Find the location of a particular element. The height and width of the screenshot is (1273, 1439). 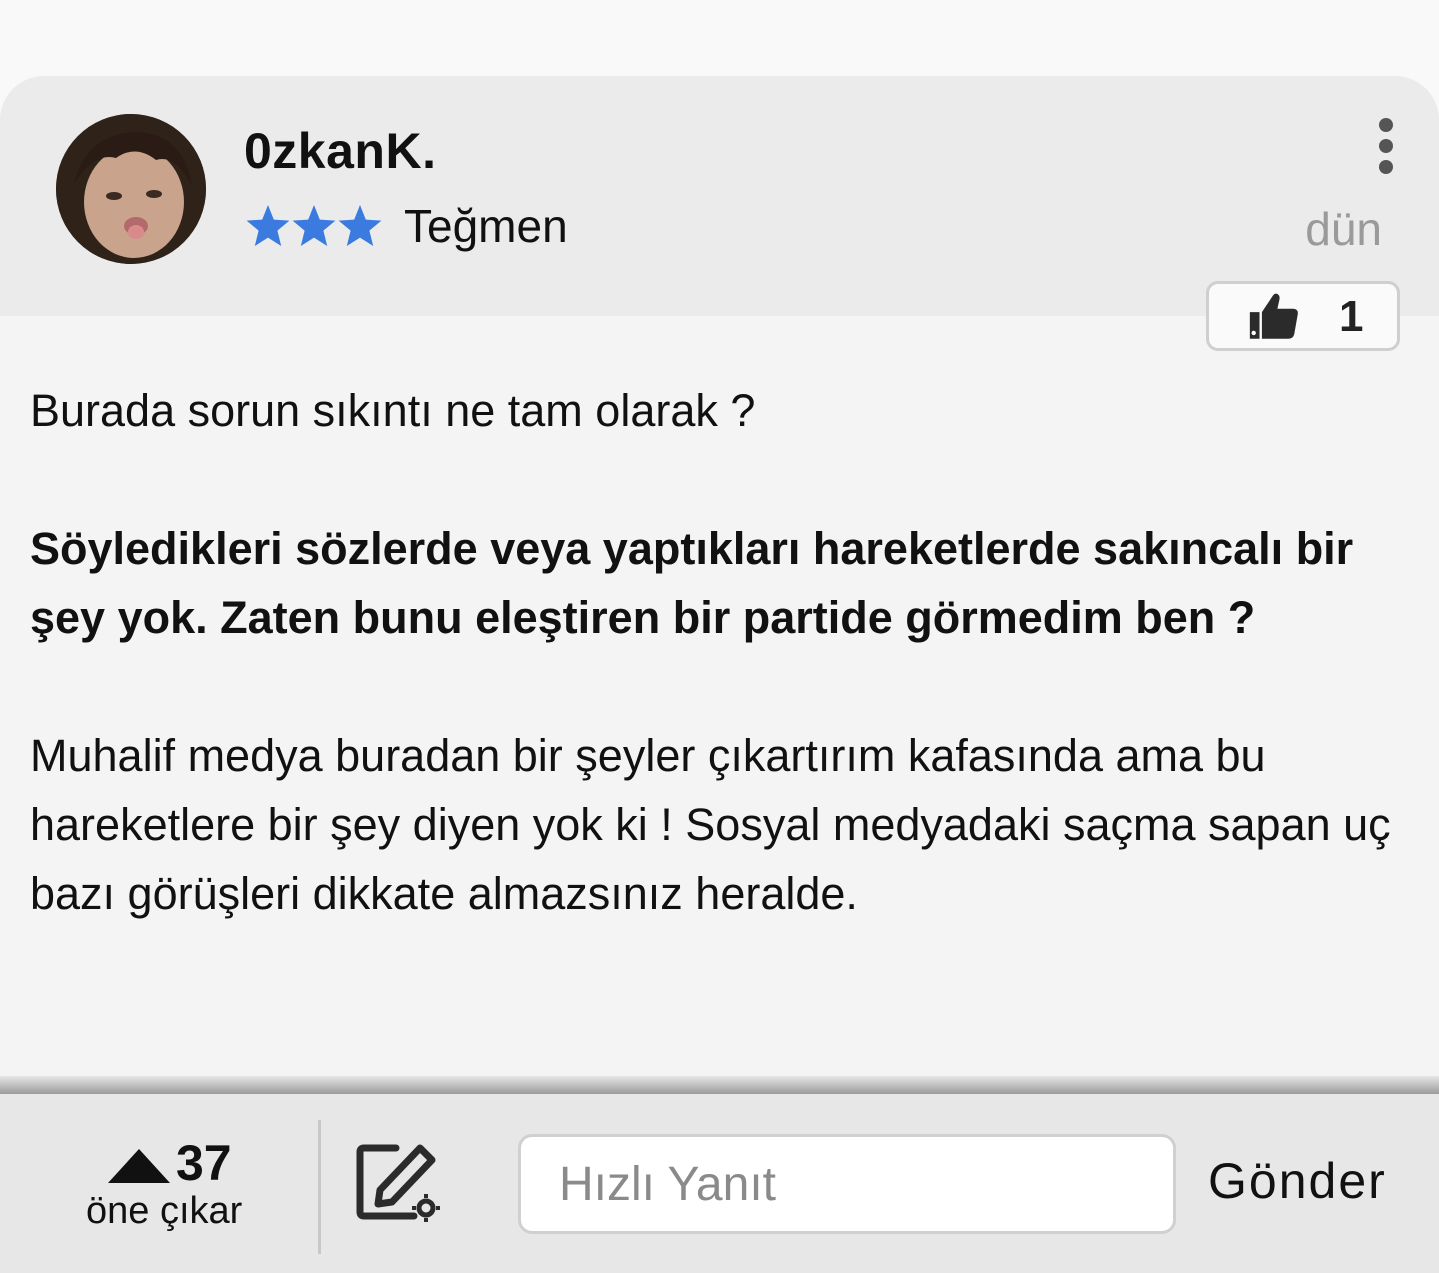

edit-settings-icon is located at coordinates (398, 1183).